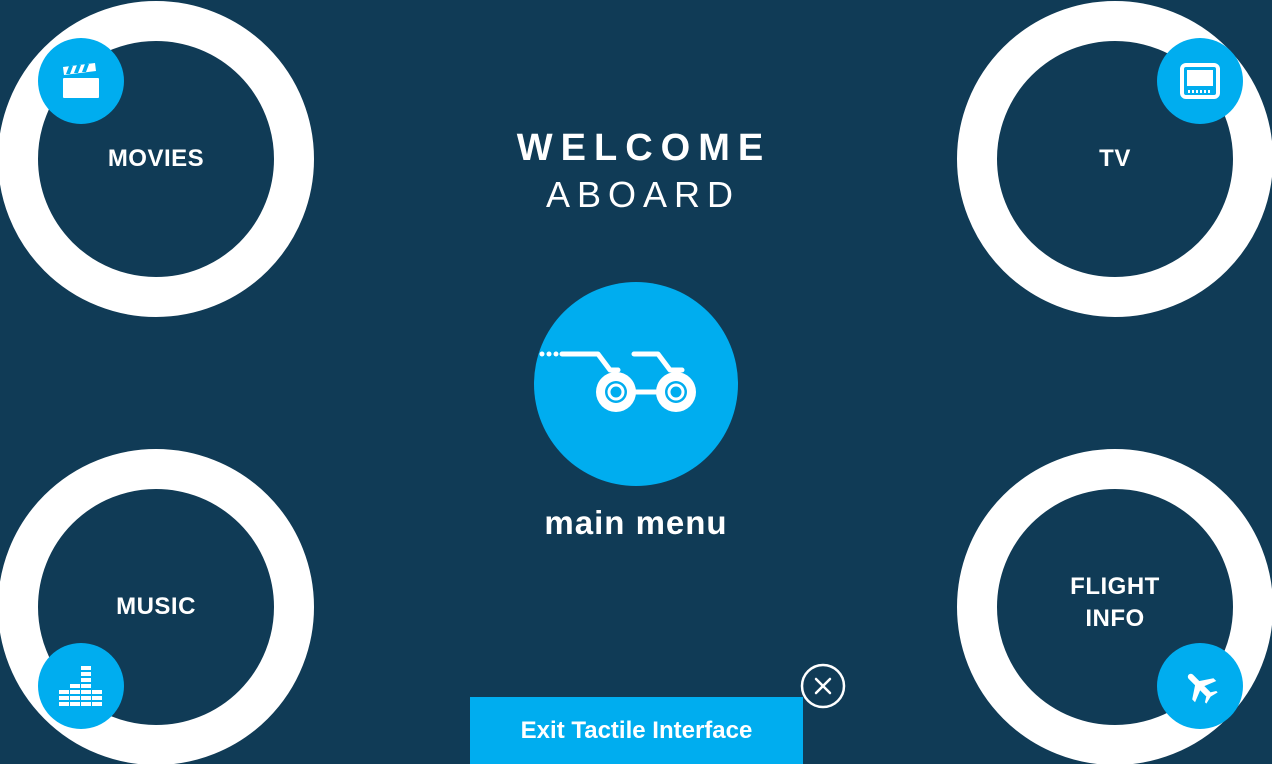 This screenshot has height=764, width=1272. I want to click on tv-icon, so click(1200, 81).